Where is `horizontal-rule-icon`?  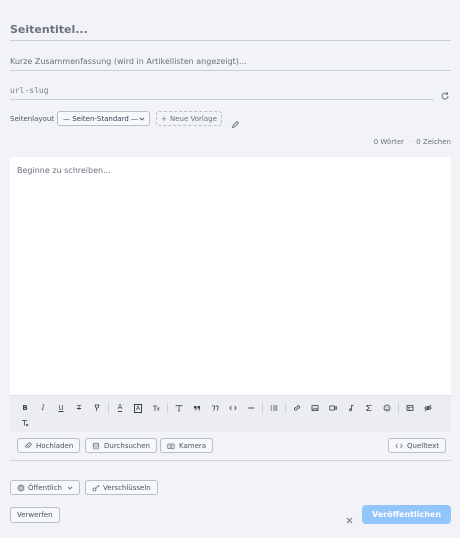
horizontal-rule-icon is located at coordinates (251, 408).